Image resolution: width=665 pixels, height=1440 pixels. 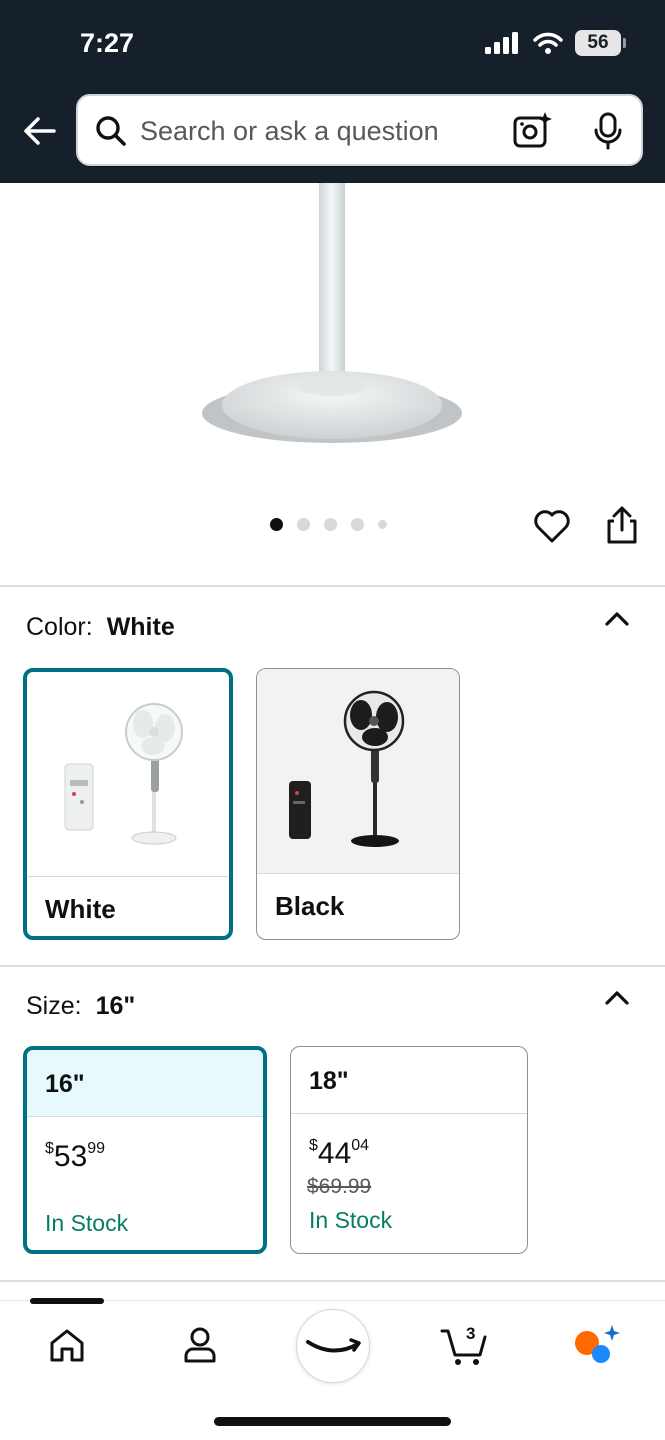 I want to click on signal-icon, so click(x=501, y=43).